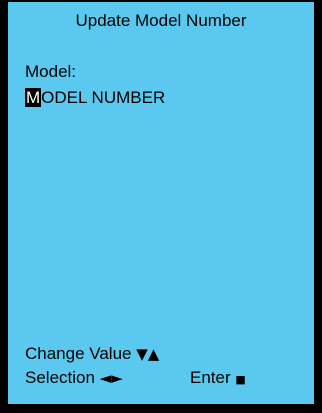 The image size is (322, 413). I want to click on enter-hint: Enter ■, so click(218, 379).